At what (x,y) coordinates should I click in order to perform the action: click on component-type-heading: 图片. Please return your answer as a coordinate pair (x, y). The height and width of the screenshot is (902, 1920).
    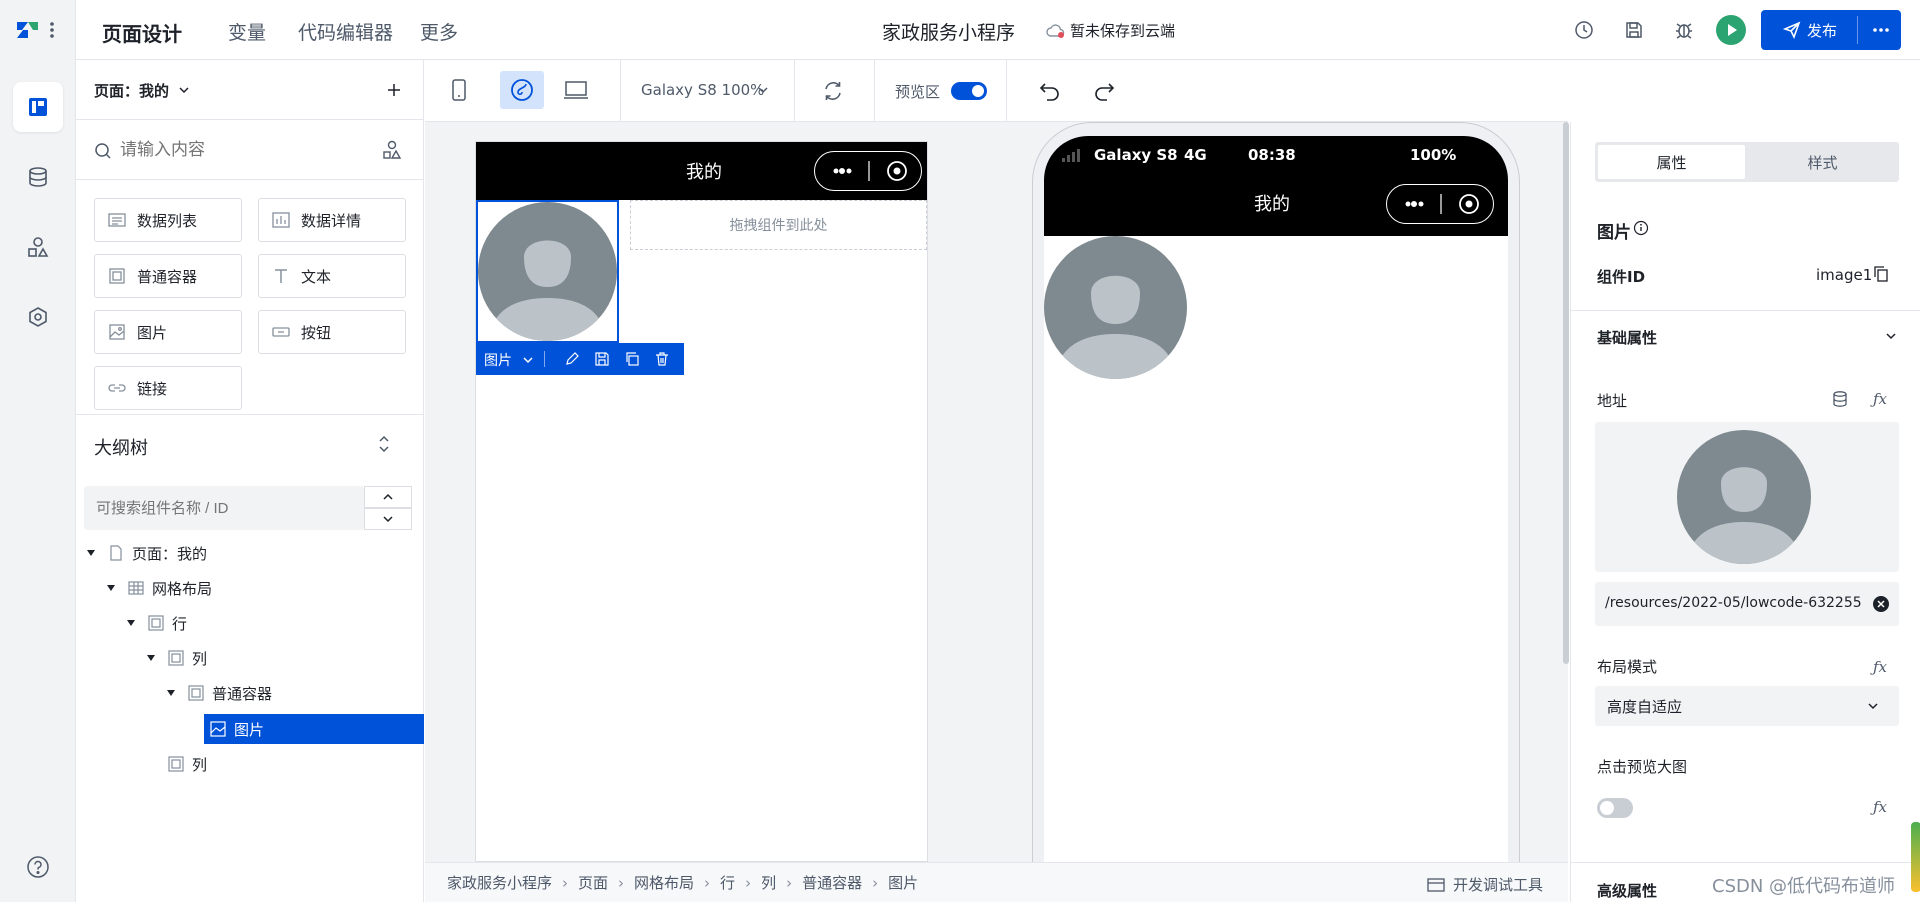
    Looking at the image, I should click on (1614, 233).